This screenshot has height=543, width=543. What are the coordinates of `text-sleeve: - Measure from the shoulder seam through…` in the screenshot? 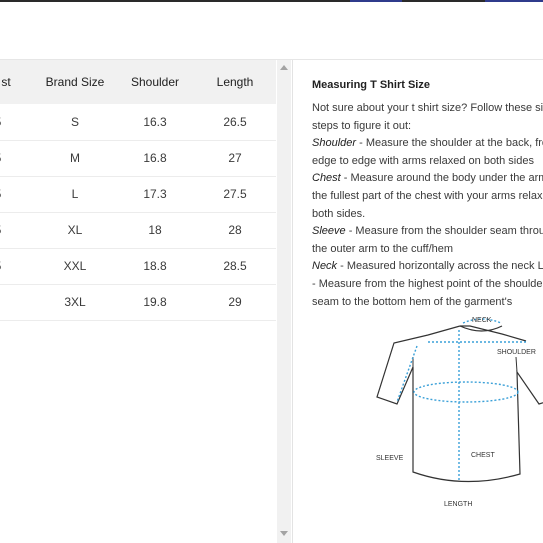 It's located at (427, 240).